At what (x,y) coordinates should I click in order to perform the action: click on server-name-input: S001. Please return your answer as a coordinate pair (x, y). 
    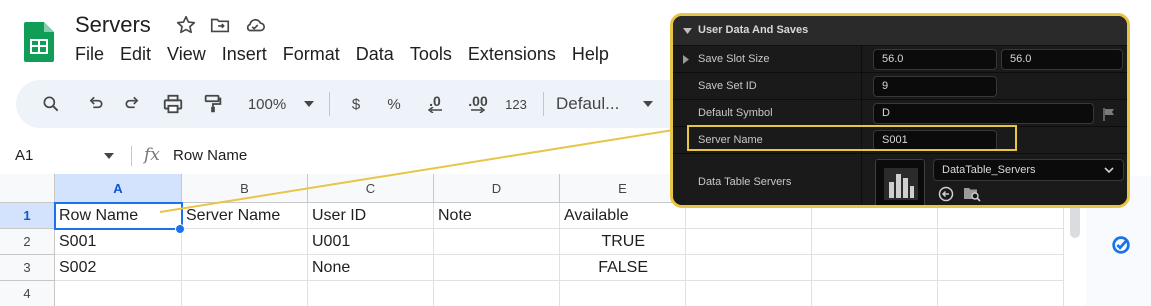
    Looking at the image, I should click on (935, 140).